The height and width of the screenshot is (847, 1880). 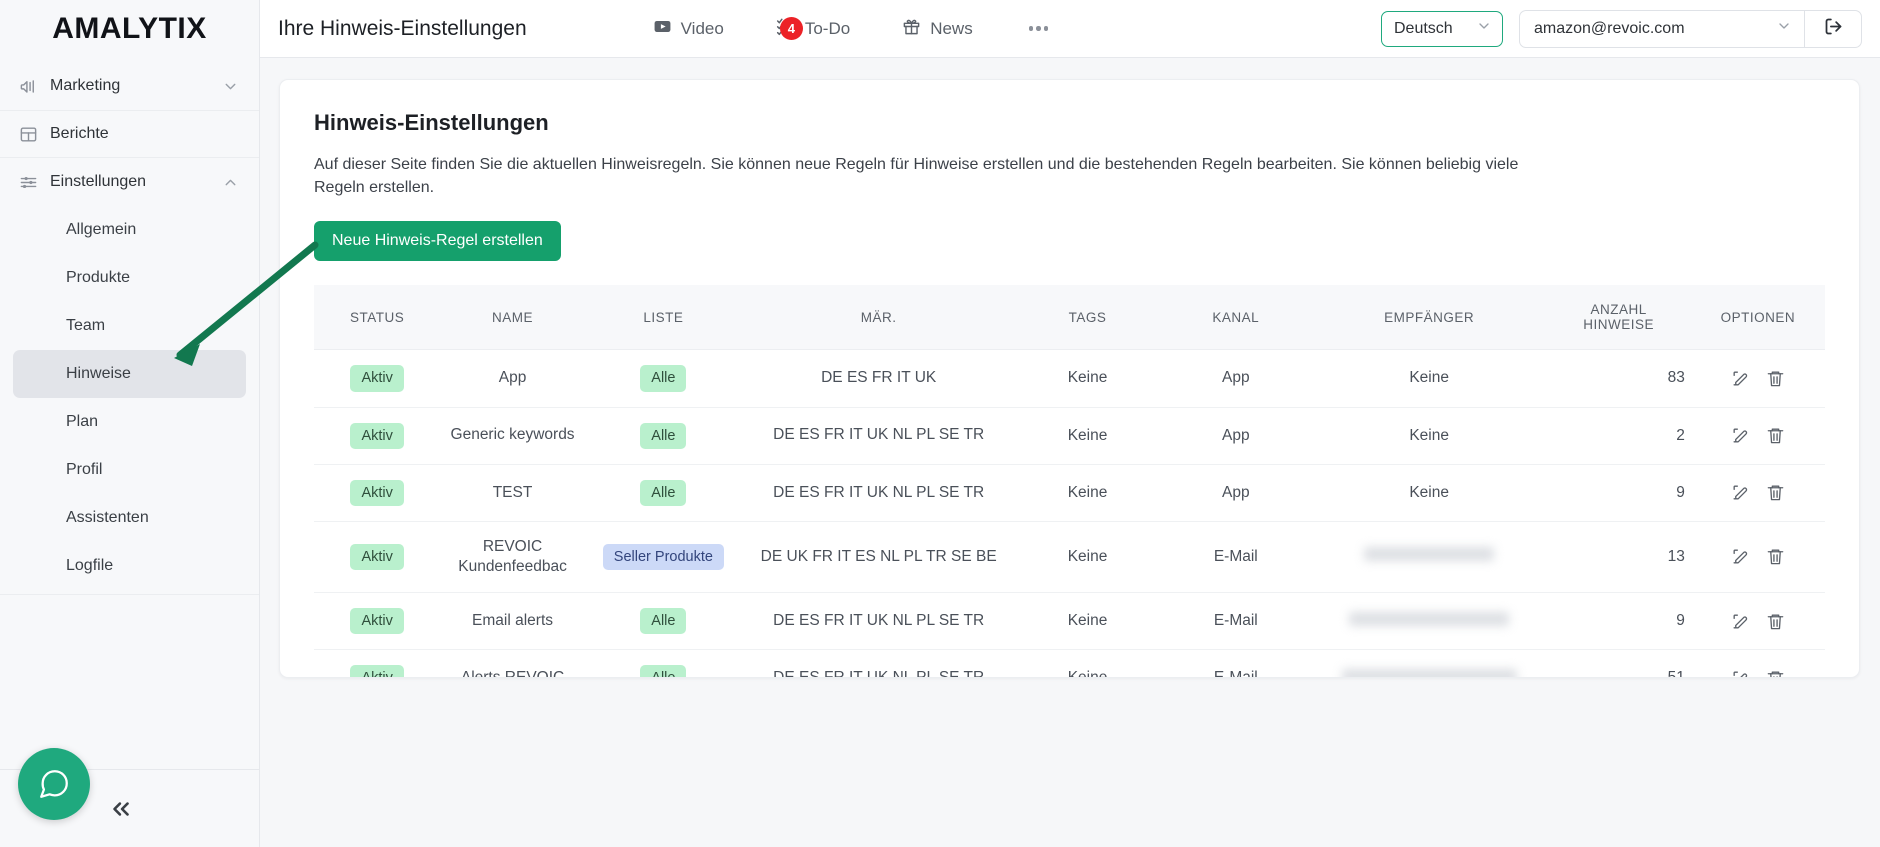 I want to click on sidebar-item-plan: Plan, so click(x=129, y=422).